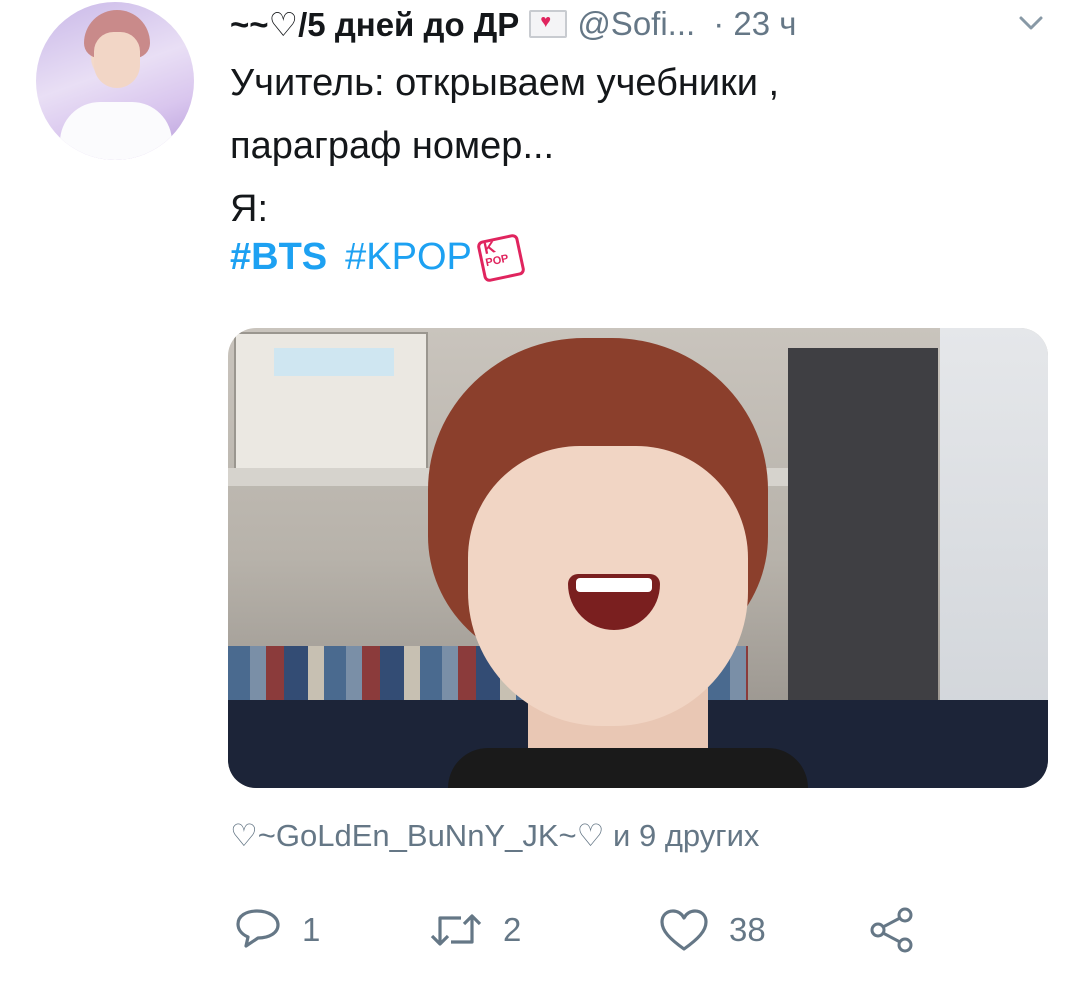  I want to click on media-poster, so click(331, 402).